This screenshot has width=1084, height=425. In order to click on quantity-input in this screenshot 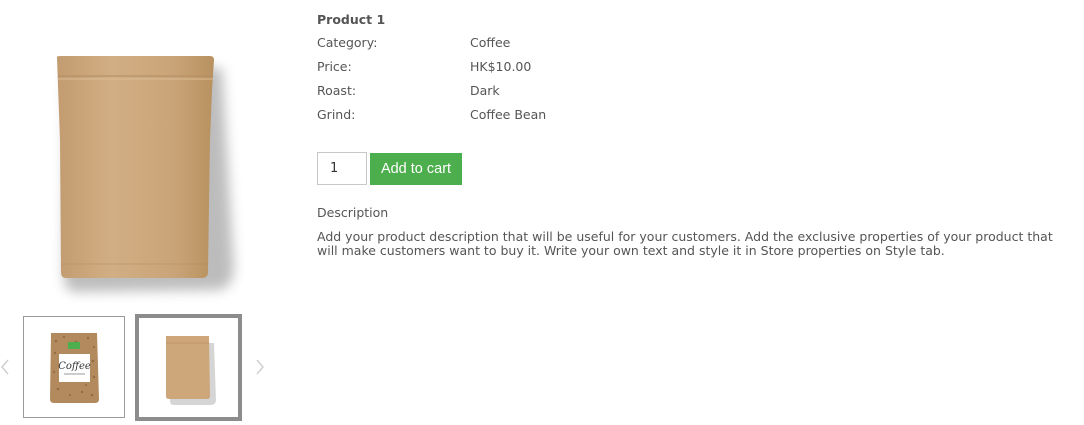, I will do `click(342, 168)`.